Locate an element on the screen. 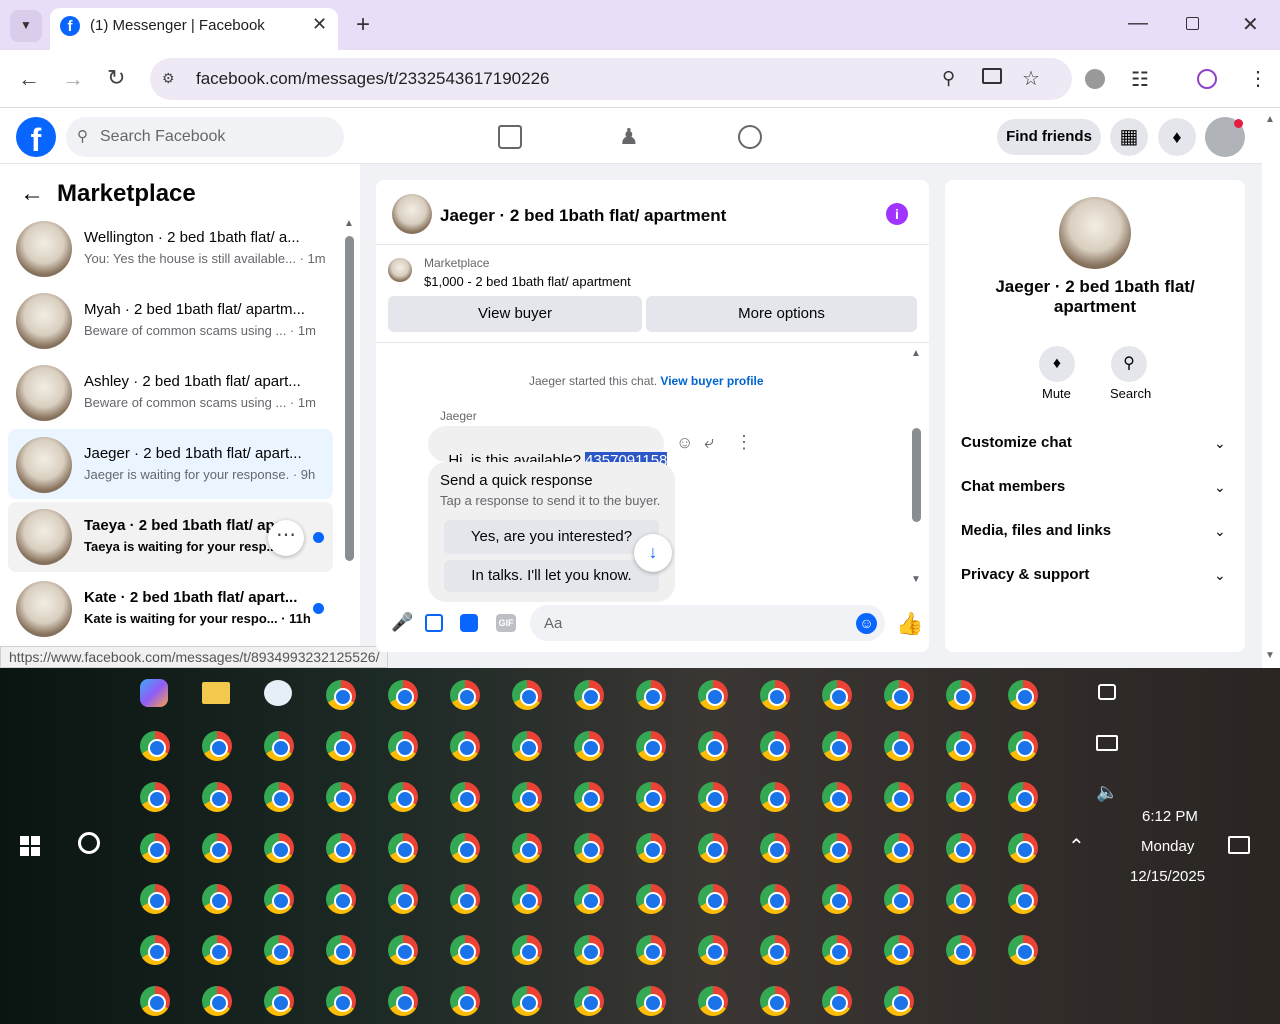 The height and width of the screenshot is (1024, 1280). scroll-up-arrow-icon: ▲ is located at coordinates (349, 223).